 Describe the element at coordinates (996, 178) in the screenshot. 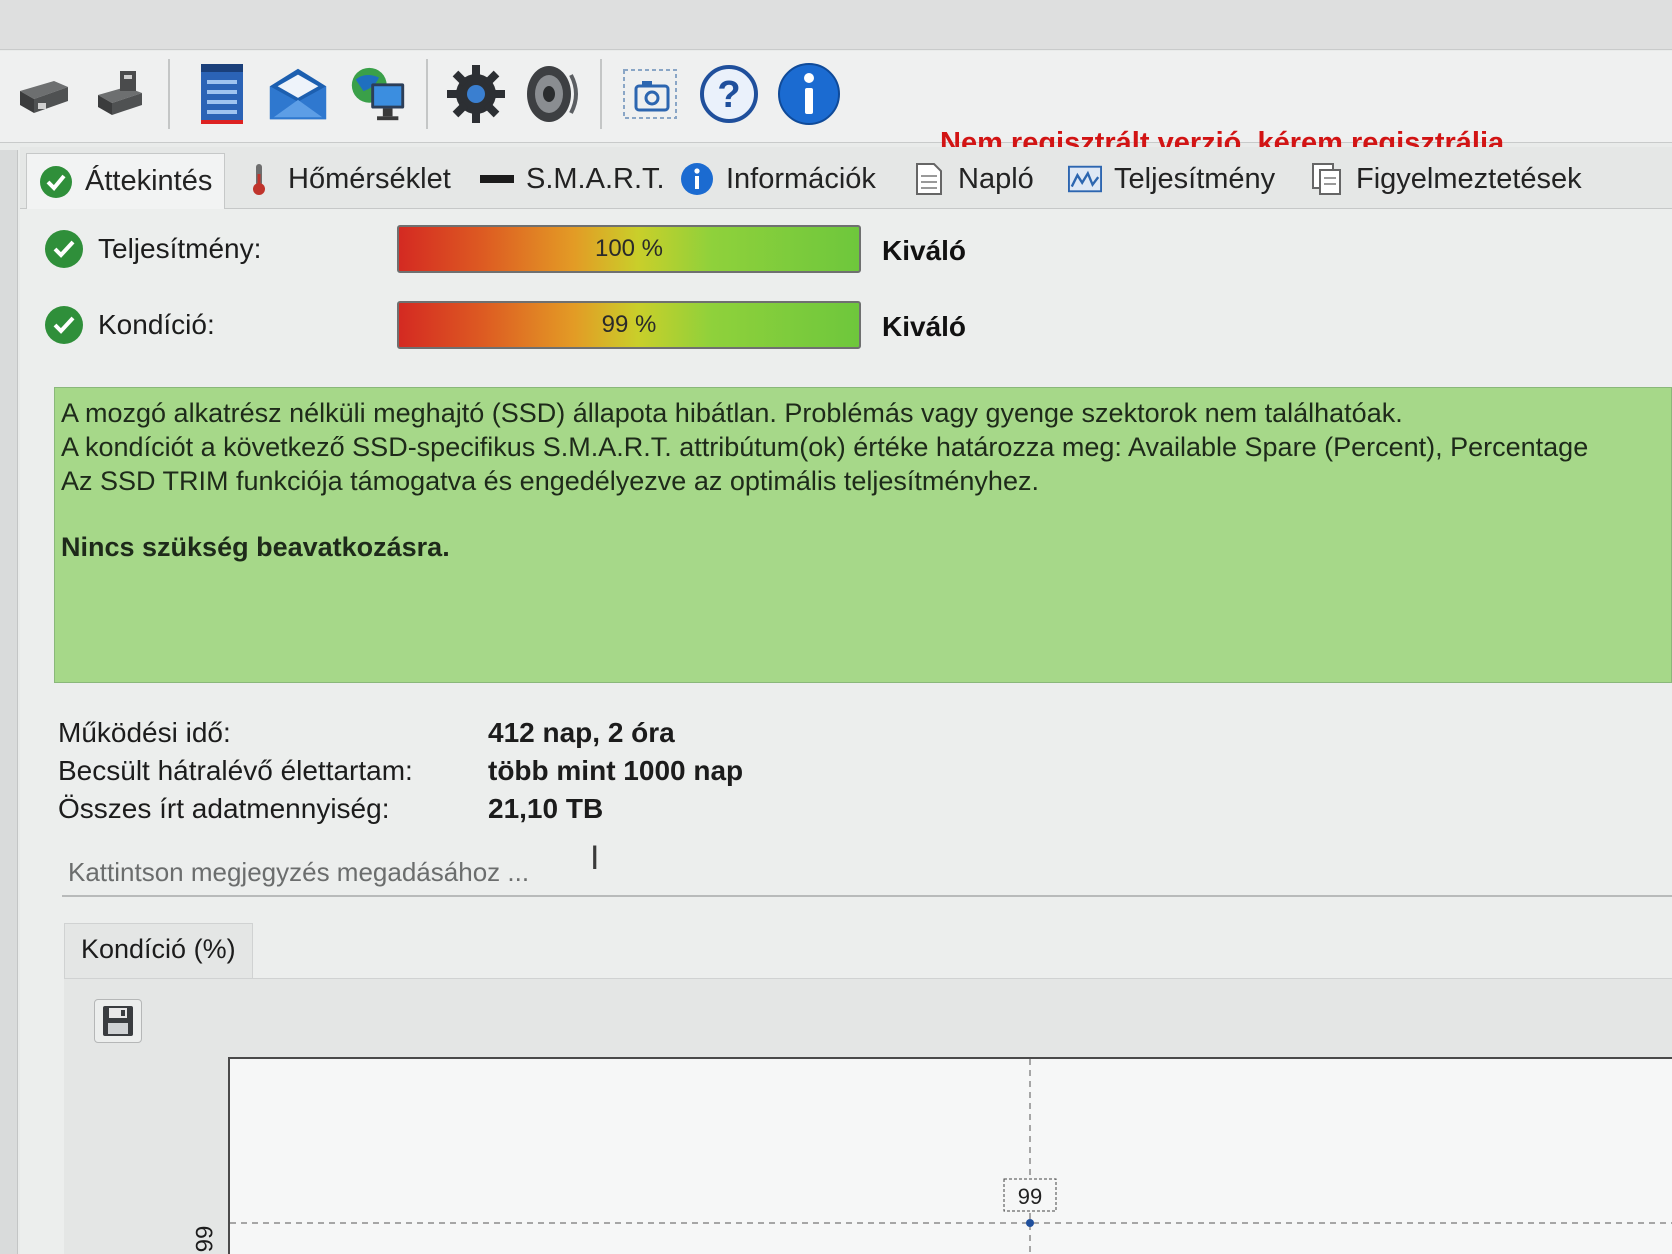

I see `tab-label: Napló` at that location.